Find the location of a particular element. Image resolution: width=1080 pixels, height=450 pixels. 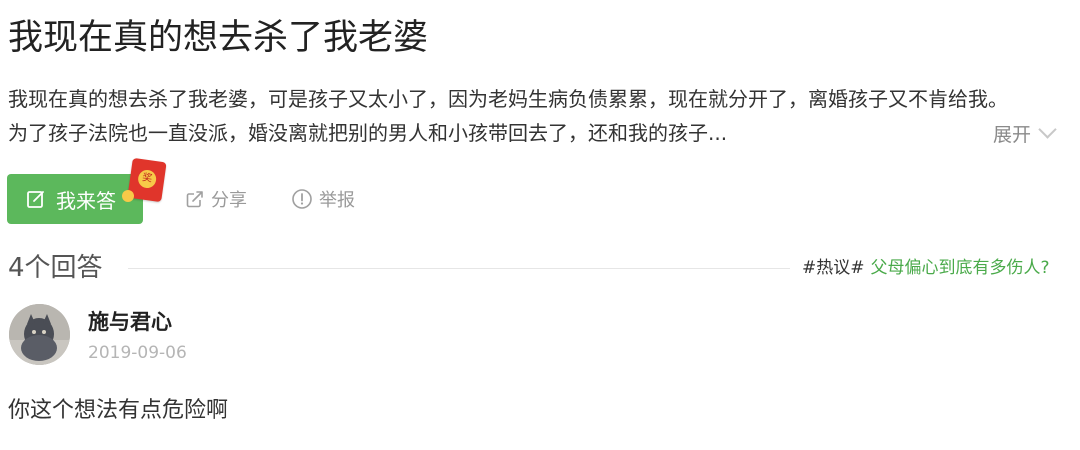

share-label: 分享 is located at coordinates (229, 200).